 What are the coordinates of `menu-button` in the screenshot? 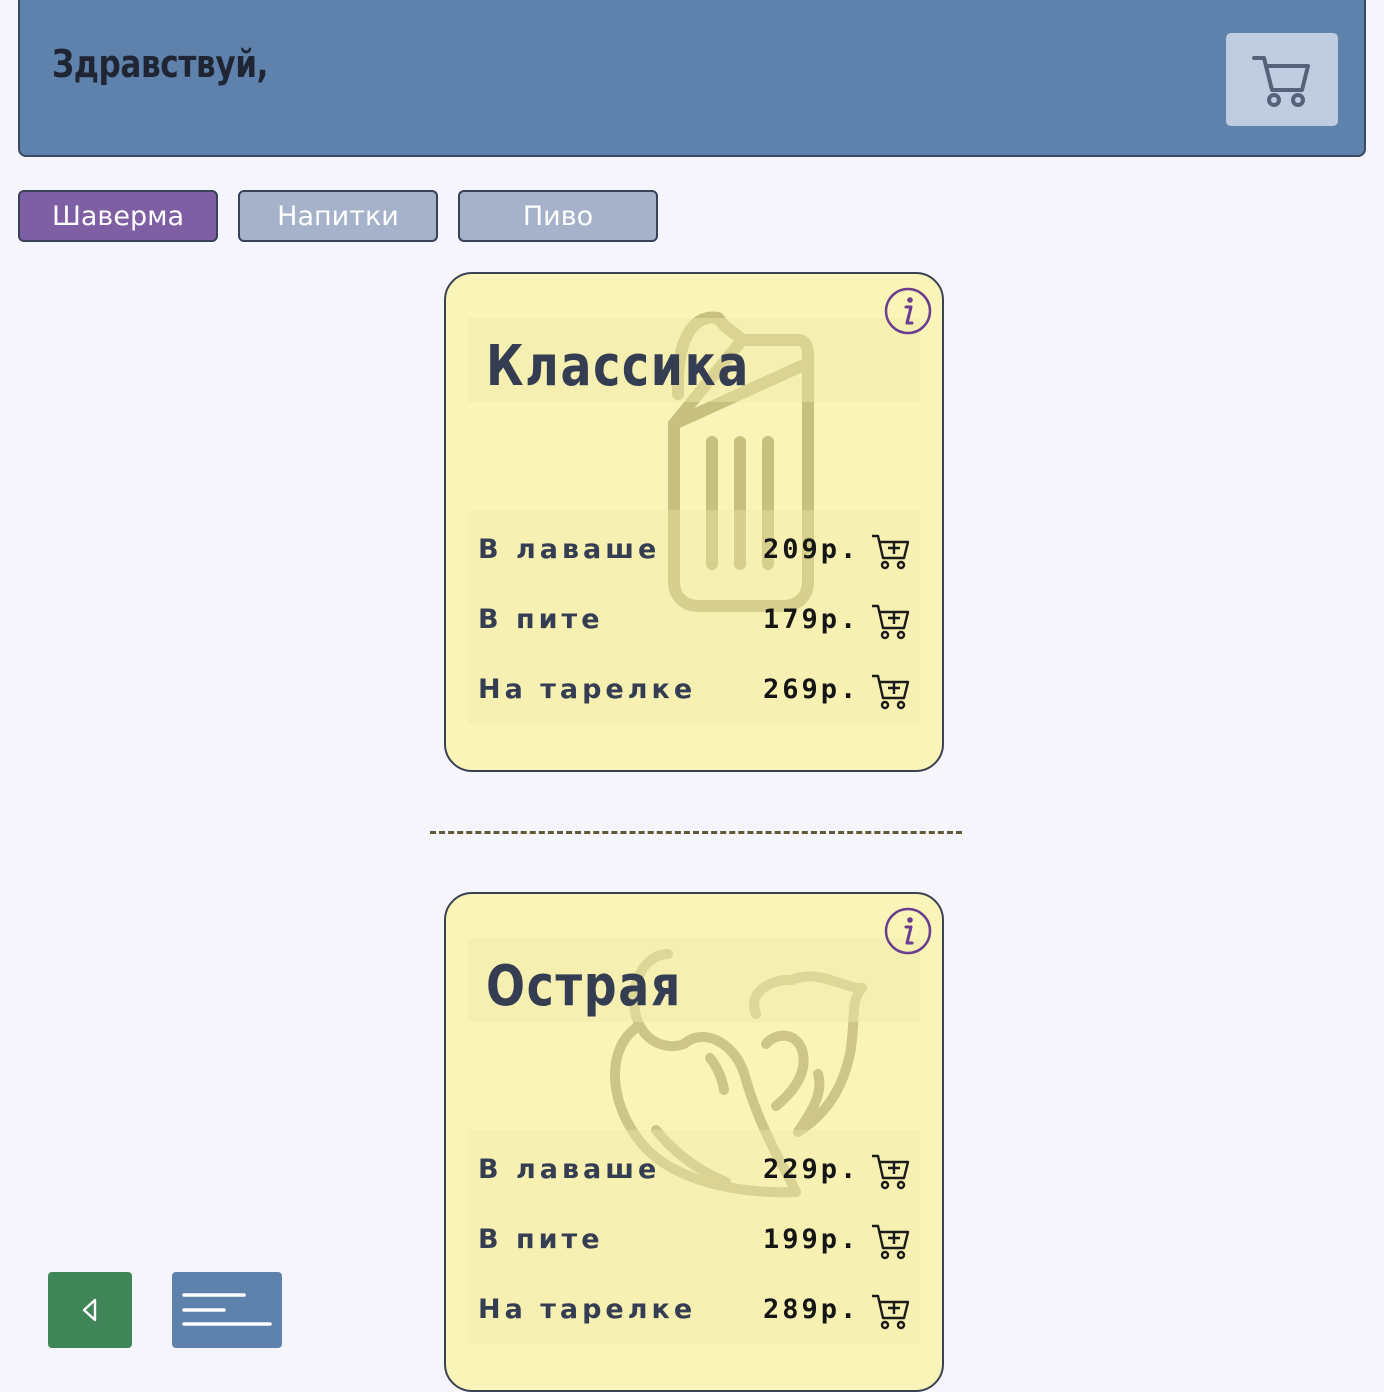 It's located at (227, 1310).